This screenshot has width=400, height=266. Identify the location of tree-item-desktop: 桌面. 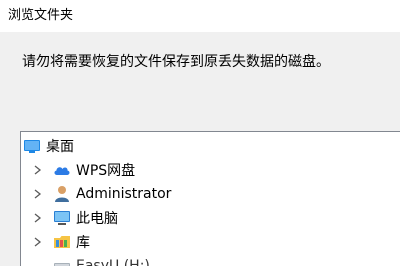
(48, 146).